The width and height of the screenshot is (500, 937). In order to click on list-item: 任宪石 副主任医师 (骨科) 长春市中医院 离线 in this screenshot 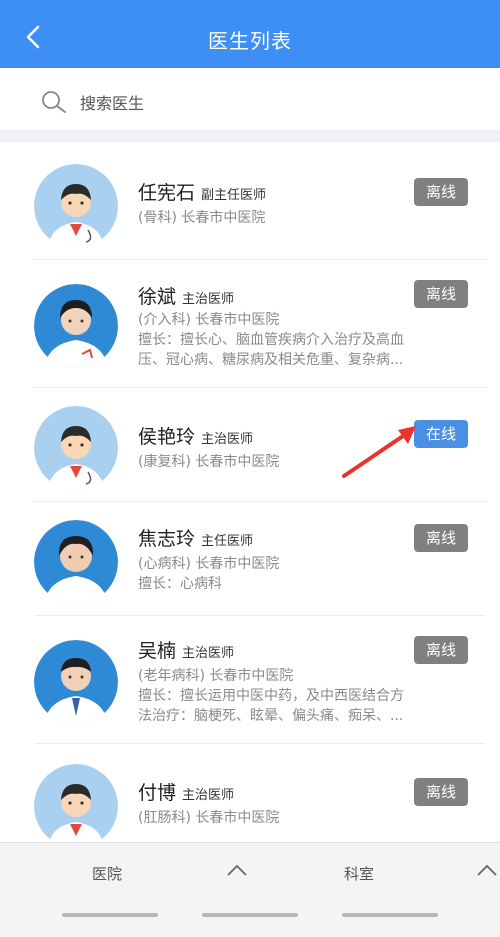, I will do `click(250, 201)`.